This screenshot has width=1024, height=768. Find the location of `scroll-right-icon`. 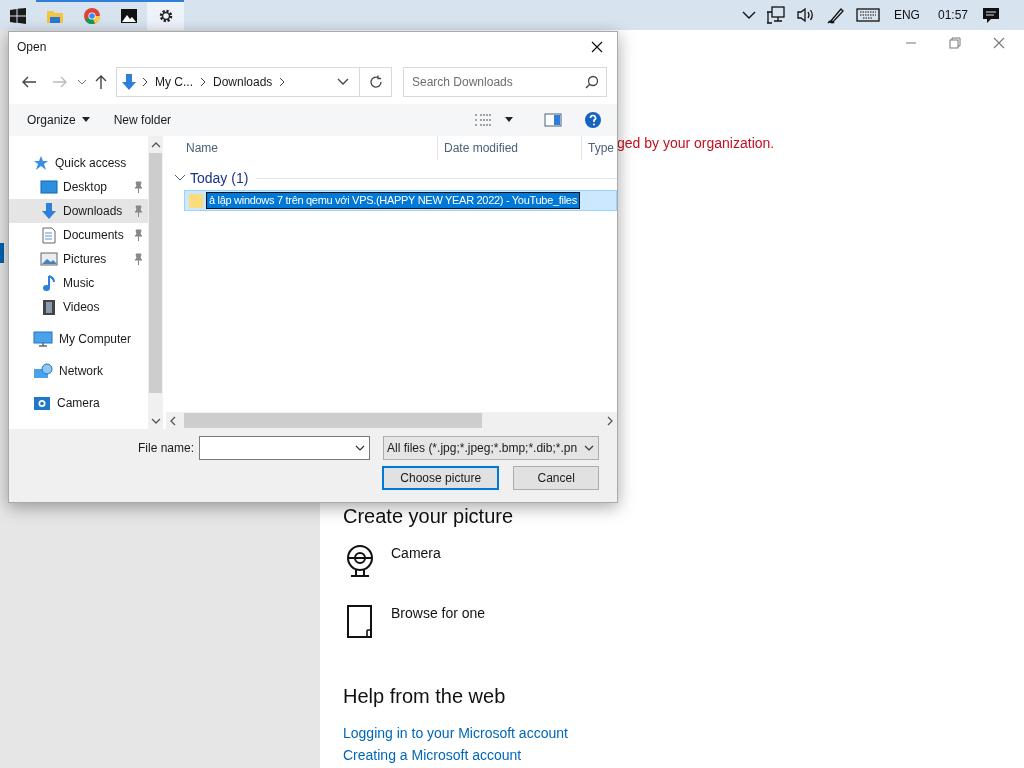

scroll-right-icon is located at coordinates (610, 420).